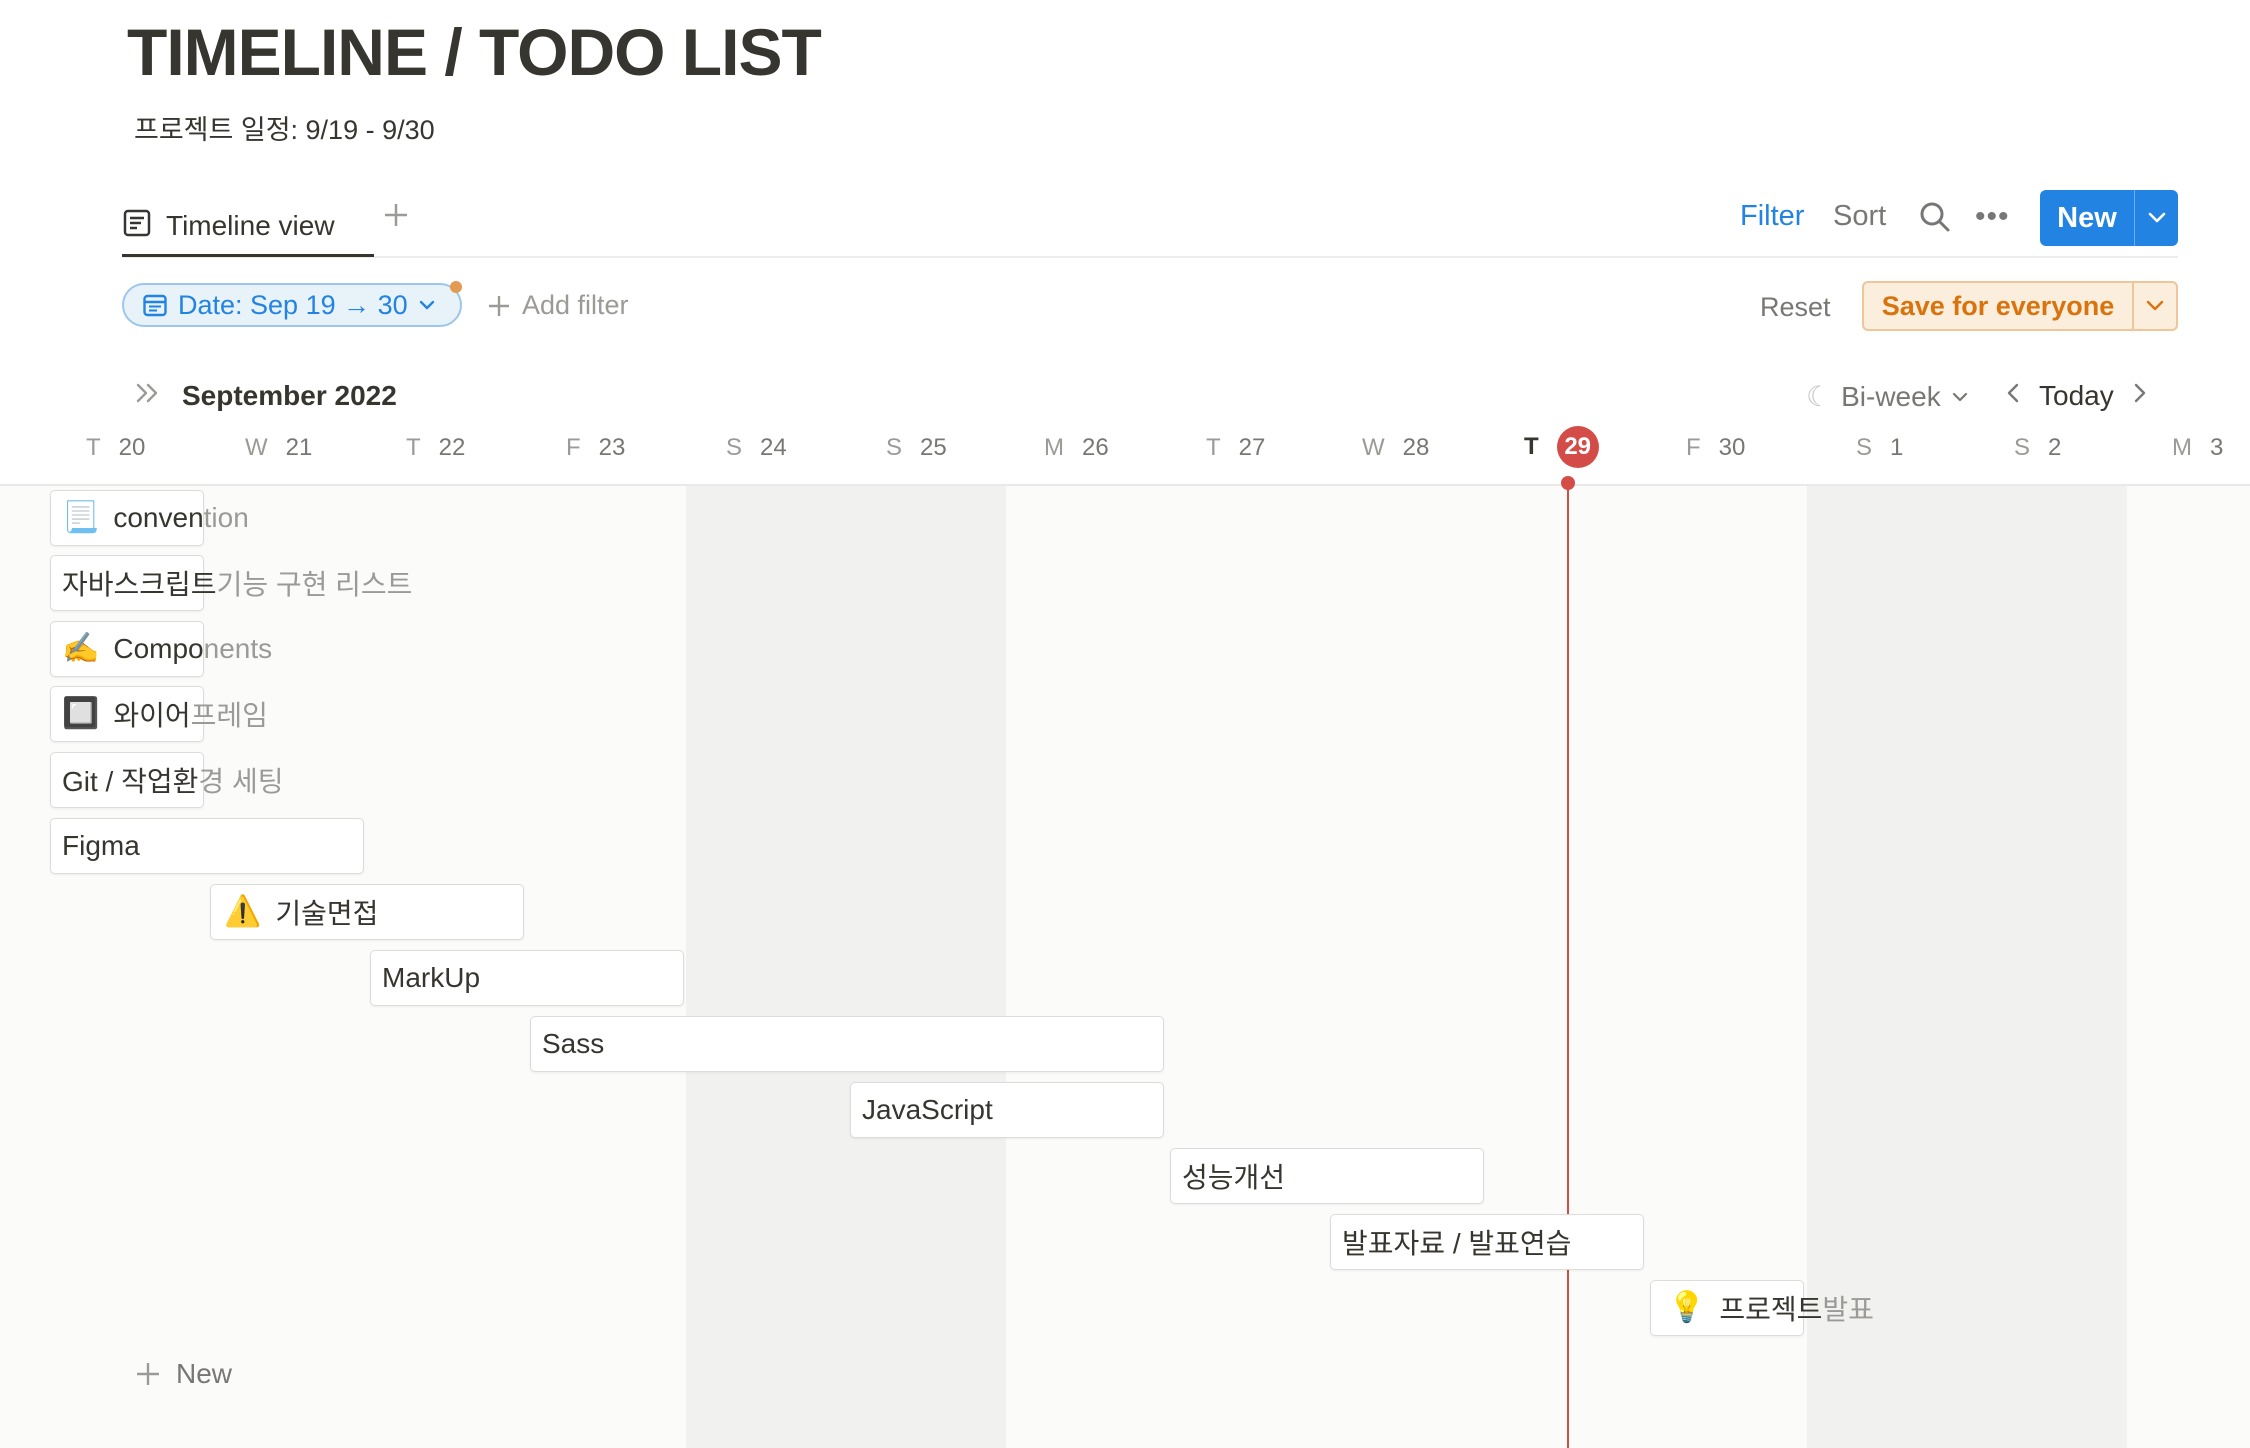  Describe the element at coordinates (158, 648) in the screenshot. I see `task-title: Compo` at that location.